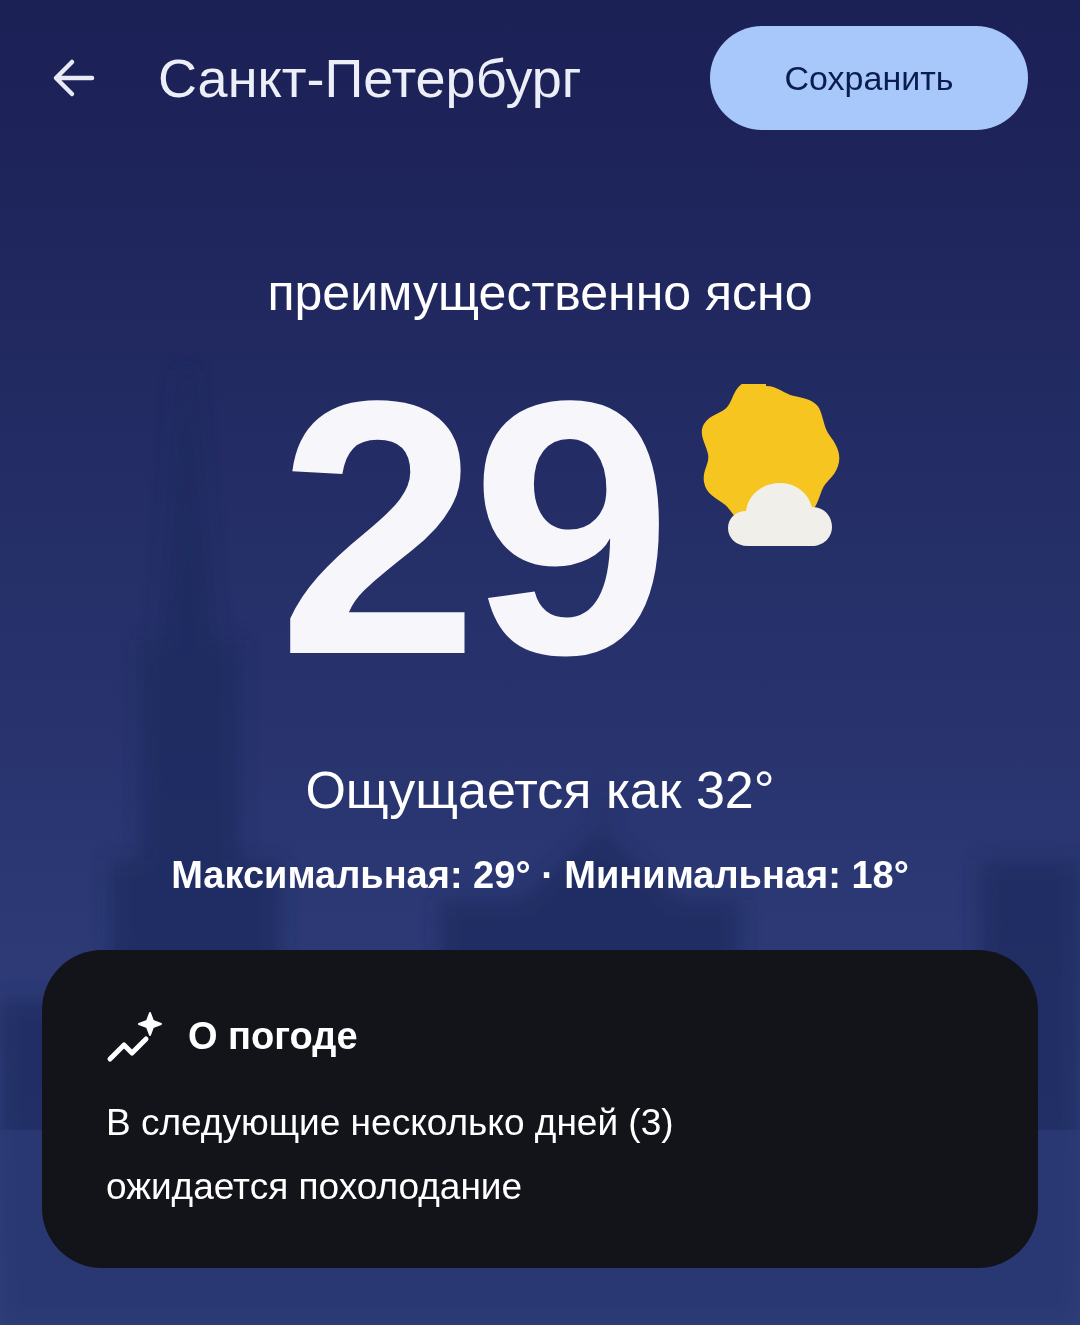  Describe the element at coordinates (370, 78) in the screenshot. I see `city-title: Санкт-Петербург` at that location.